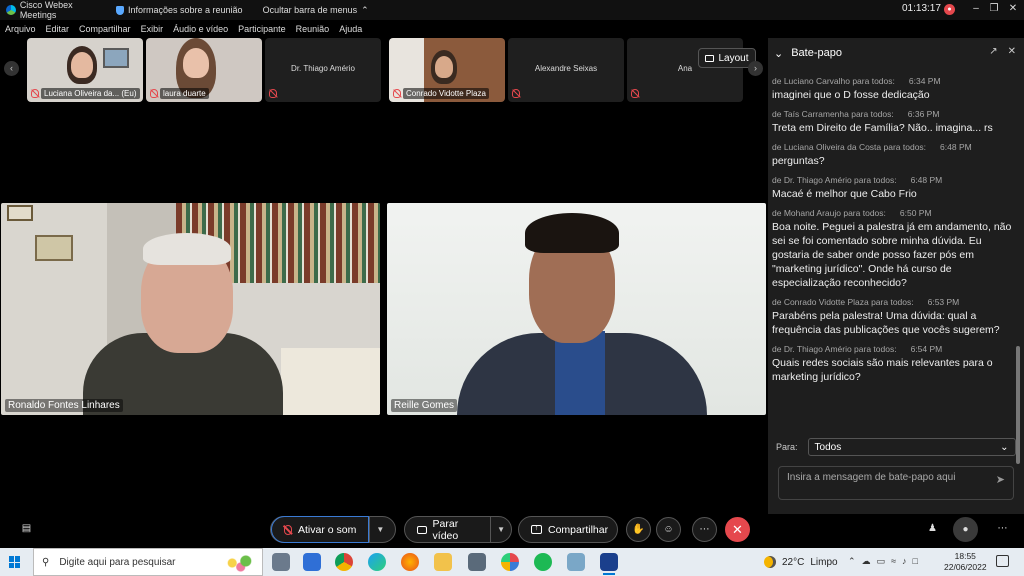 The image size is (1024, 576). What do you see at coordinates (965, 529) in the screenshot?
I see `chat-toggle-icon: ●` at bounding box center [965, 529].